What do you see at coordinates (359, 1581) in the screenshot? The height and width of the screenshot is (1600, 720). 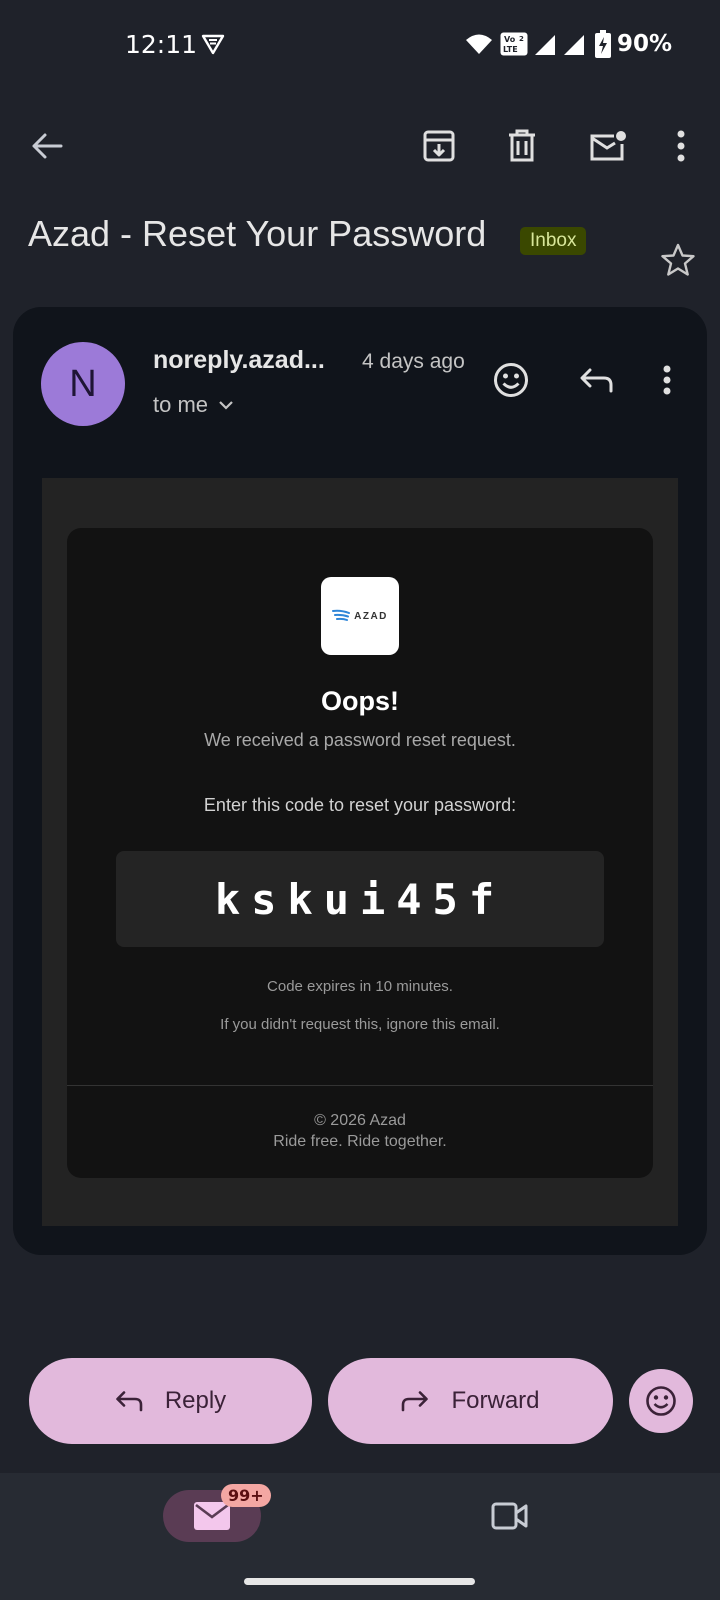 I see `home-indicator` at bounding box center [359, 1581].